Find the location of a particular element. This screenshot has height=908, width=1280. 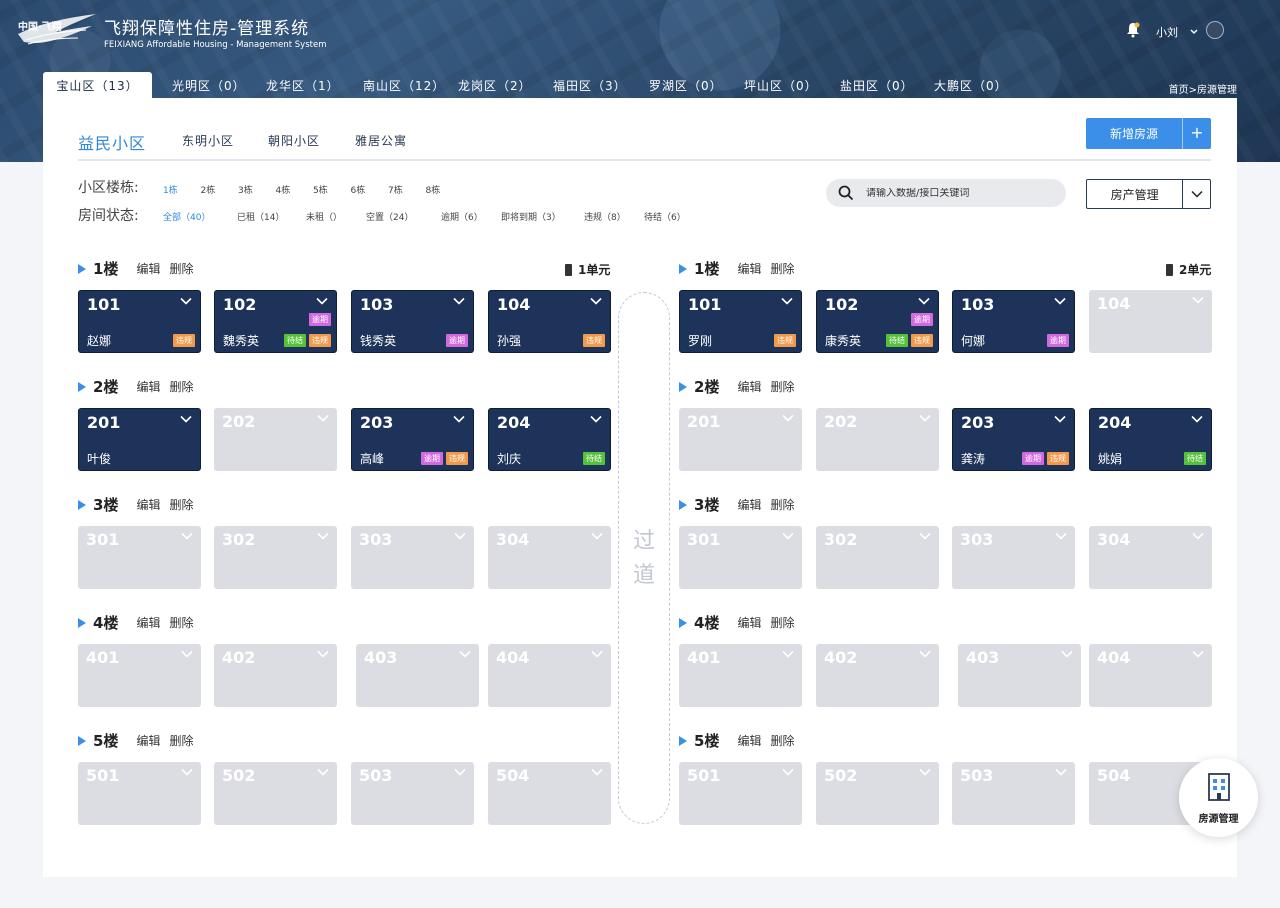

status-option: 空置（24） is located at coordinates (389, 216).